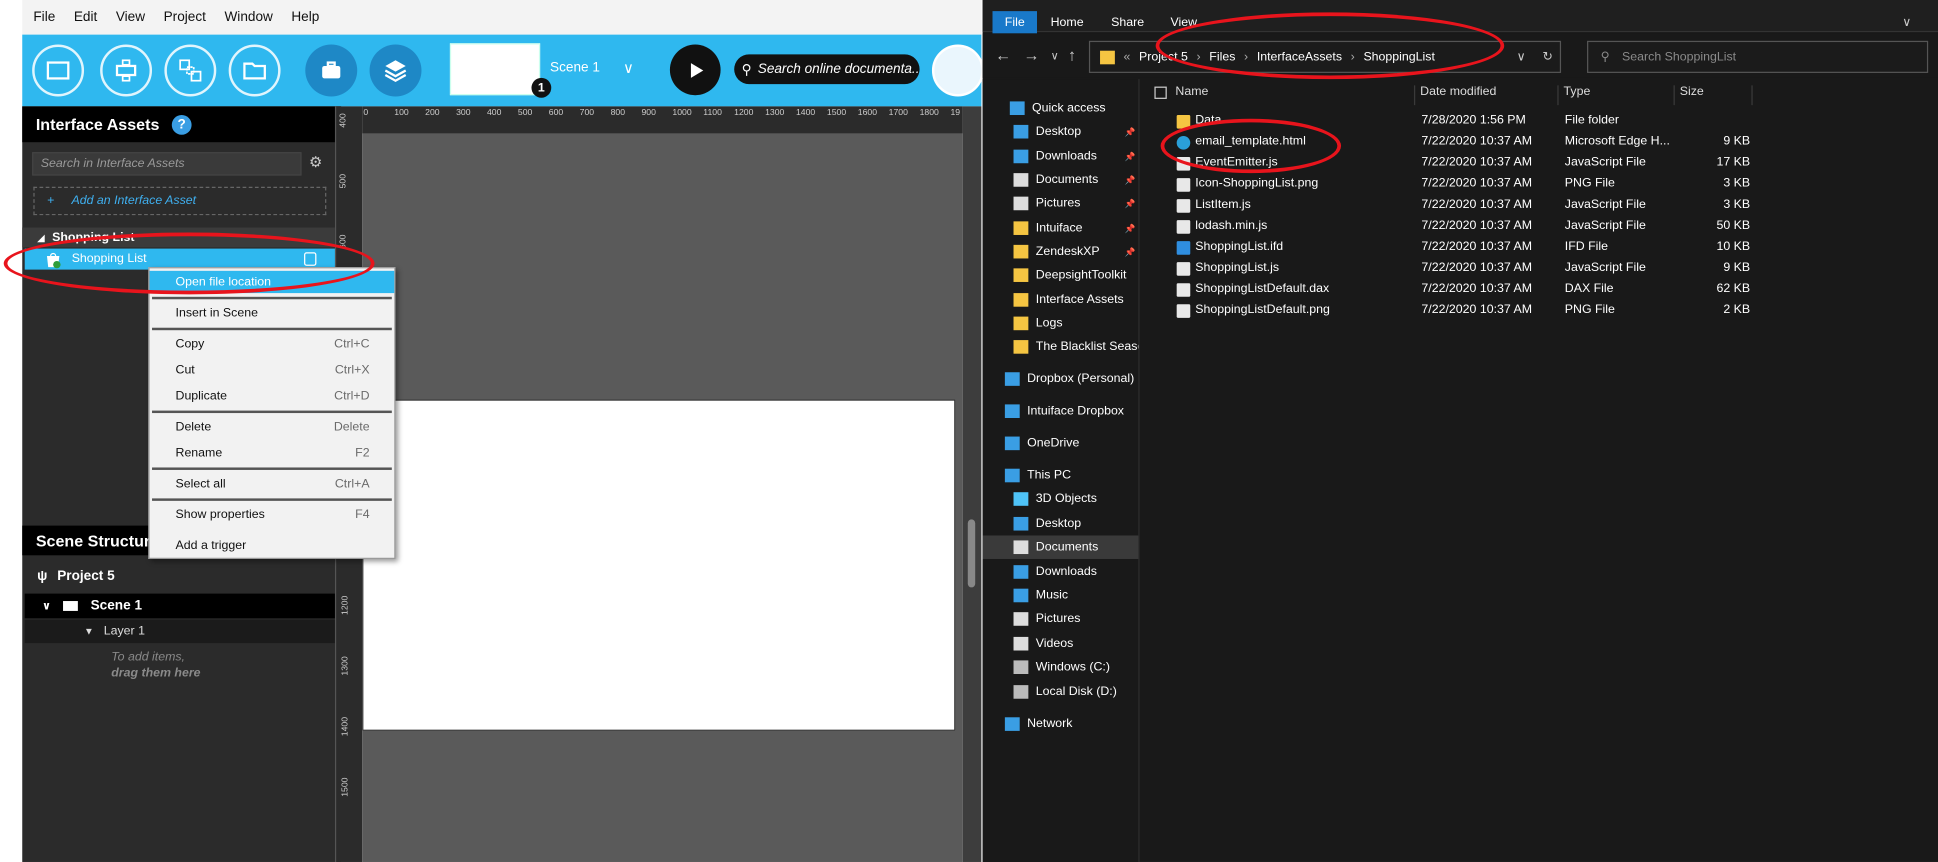 Image resolution: width=1938 pixels, height=862 pixels. Describe the element at coordinates (181, 124) in the screenshot. I see `help-icon: ?` at that location.